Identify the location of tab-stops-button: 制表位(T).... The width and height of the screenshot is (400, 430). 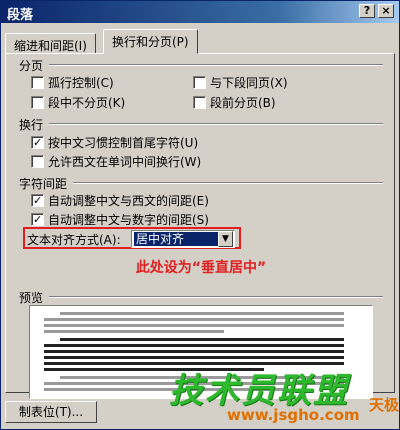
(51, 412).